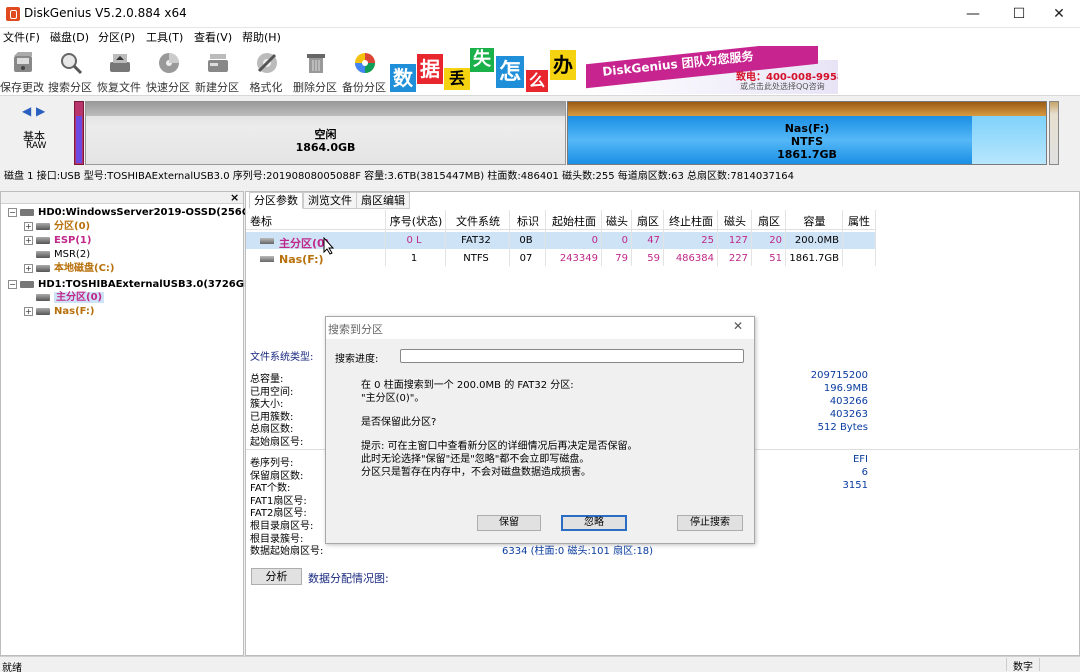  I want to click on close-button: ✕, so click(1058, 14).